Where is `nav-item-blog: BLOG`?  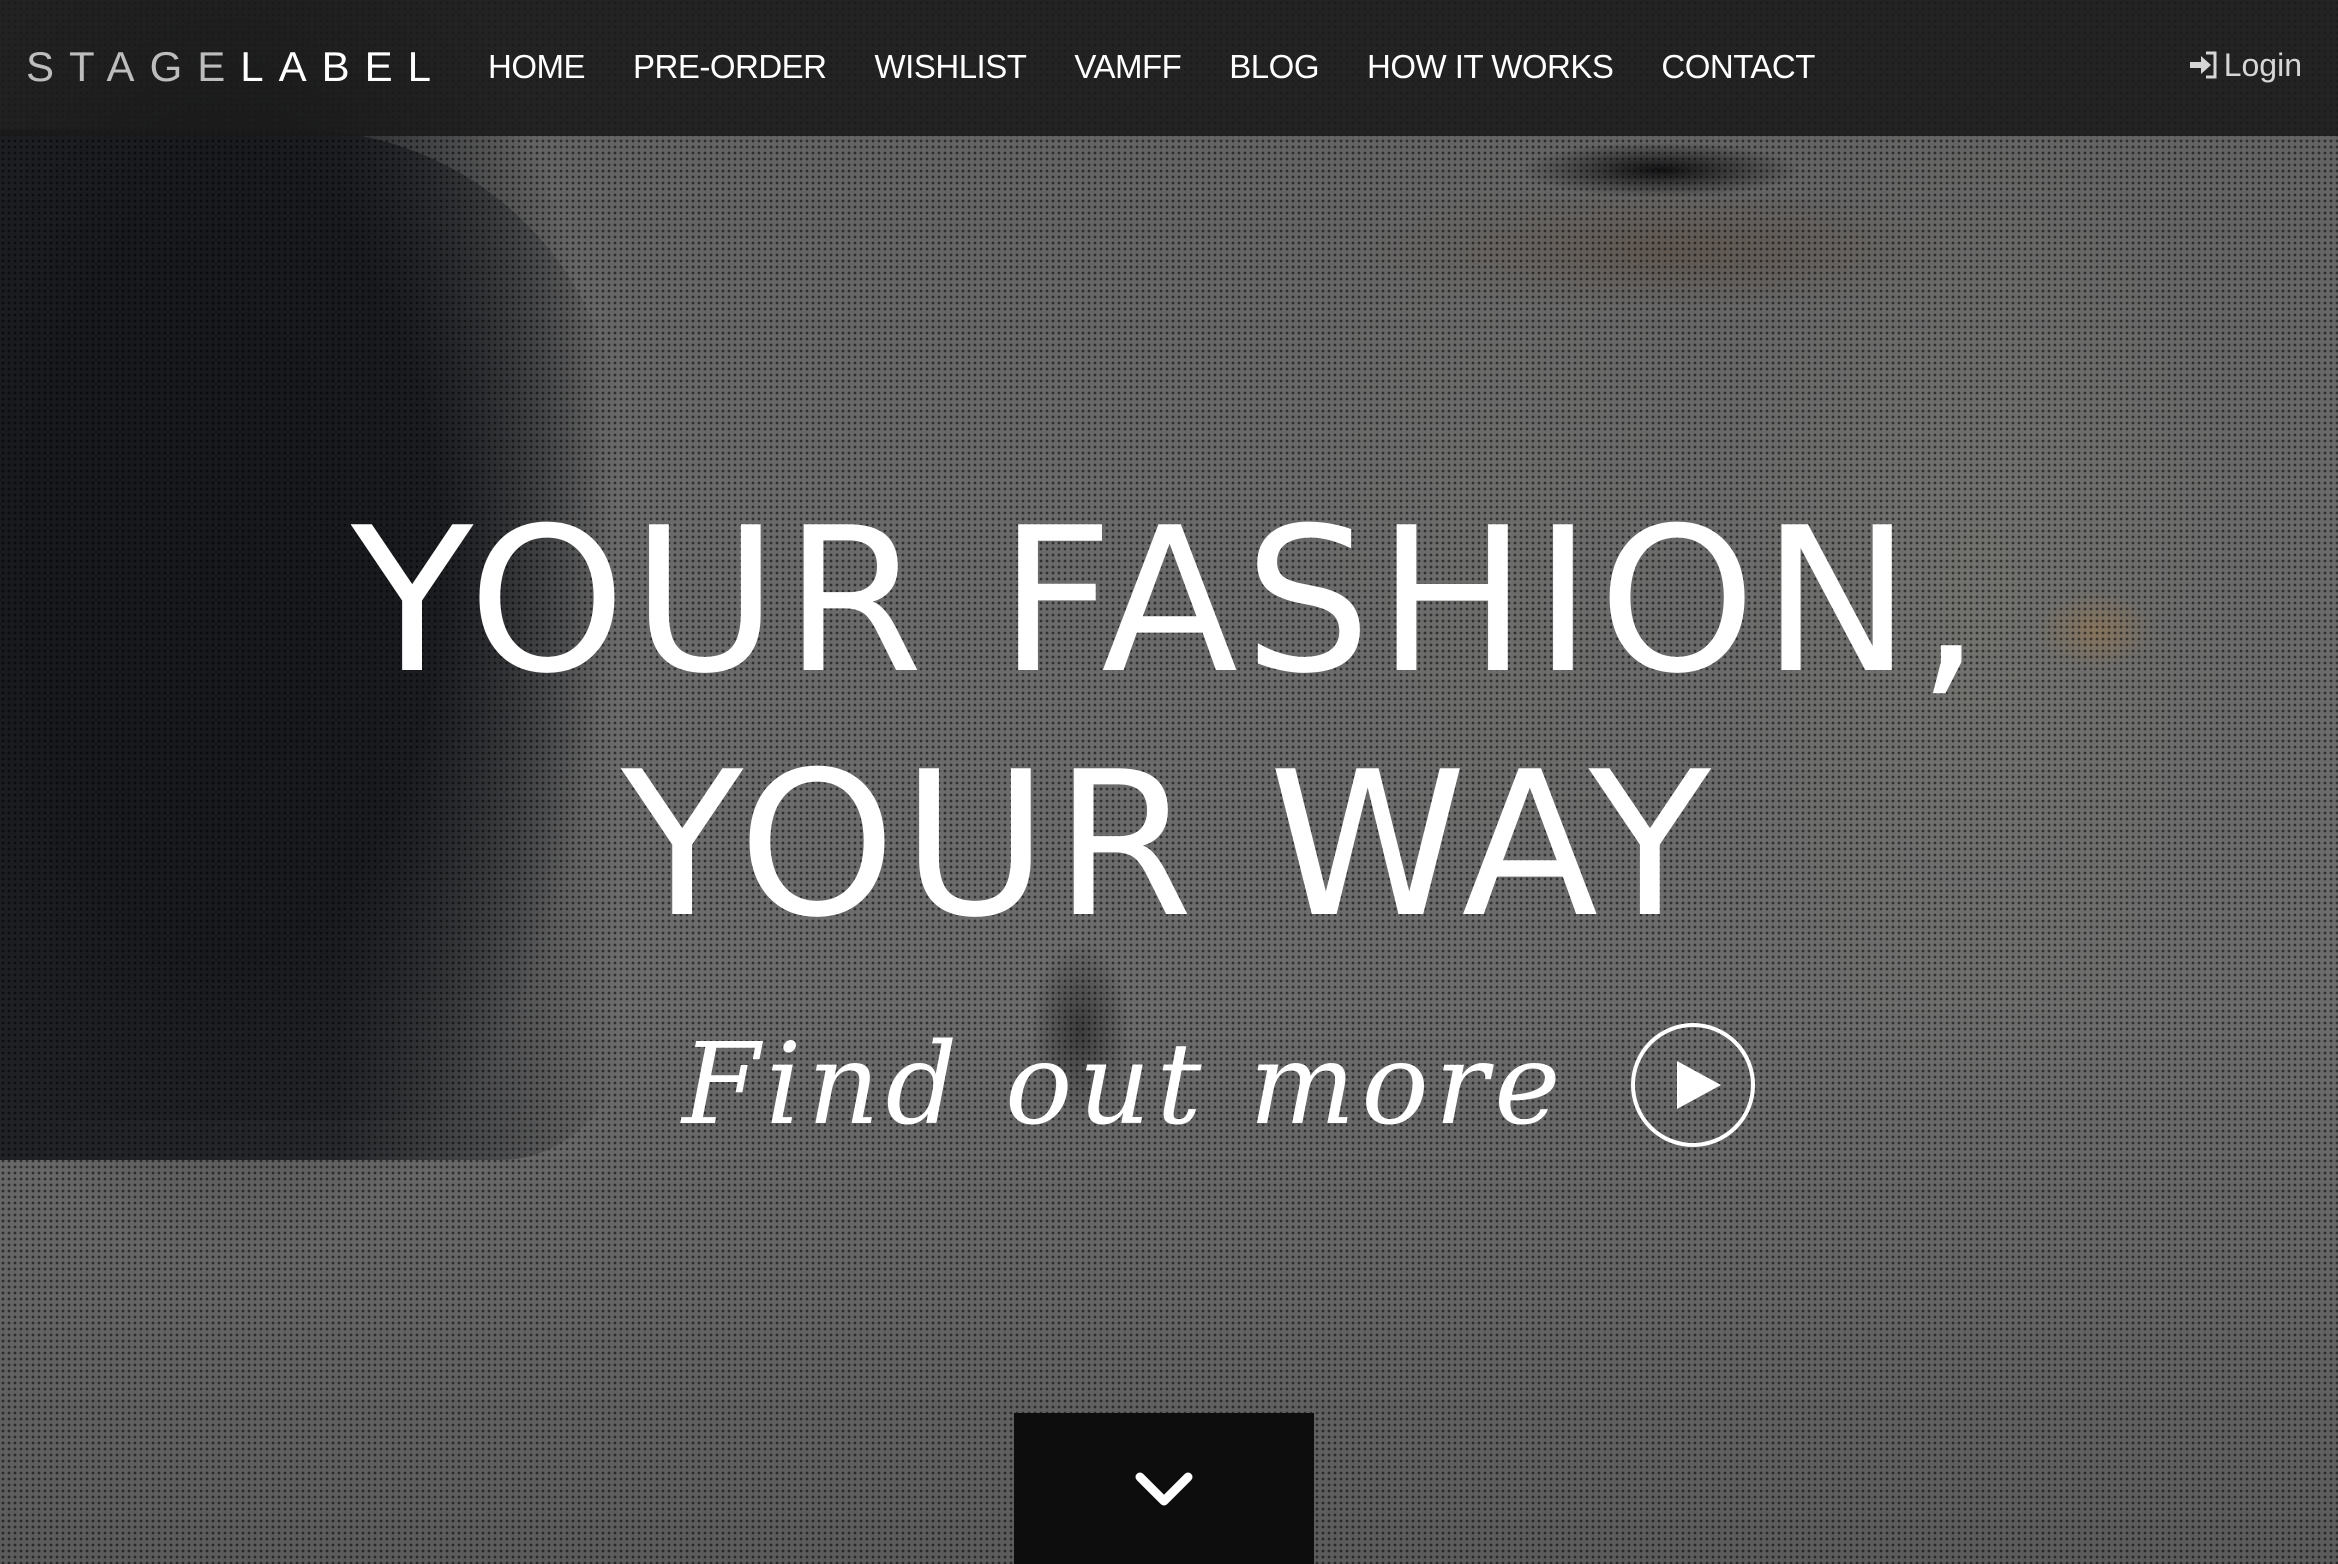 nav-item-blog: BLOG is located at coordinates (1274, 67).